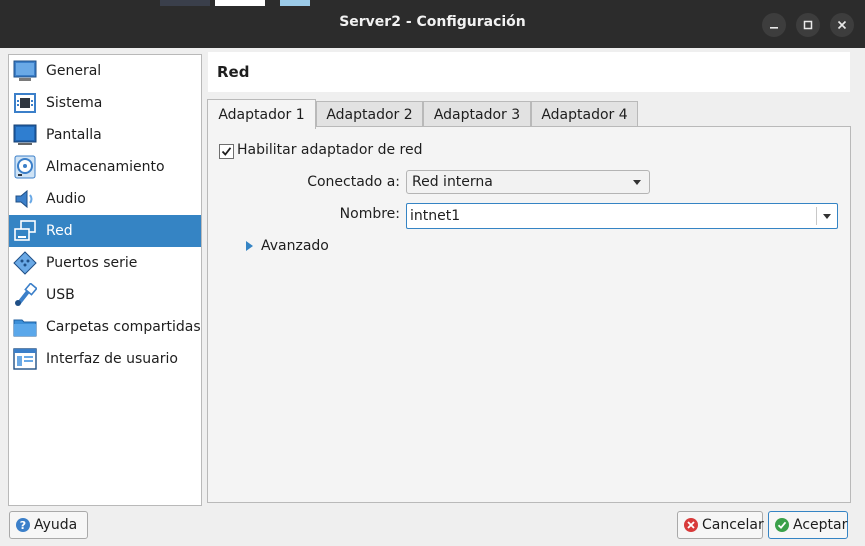  I want to click on cancel-icon, so click(691, 525).